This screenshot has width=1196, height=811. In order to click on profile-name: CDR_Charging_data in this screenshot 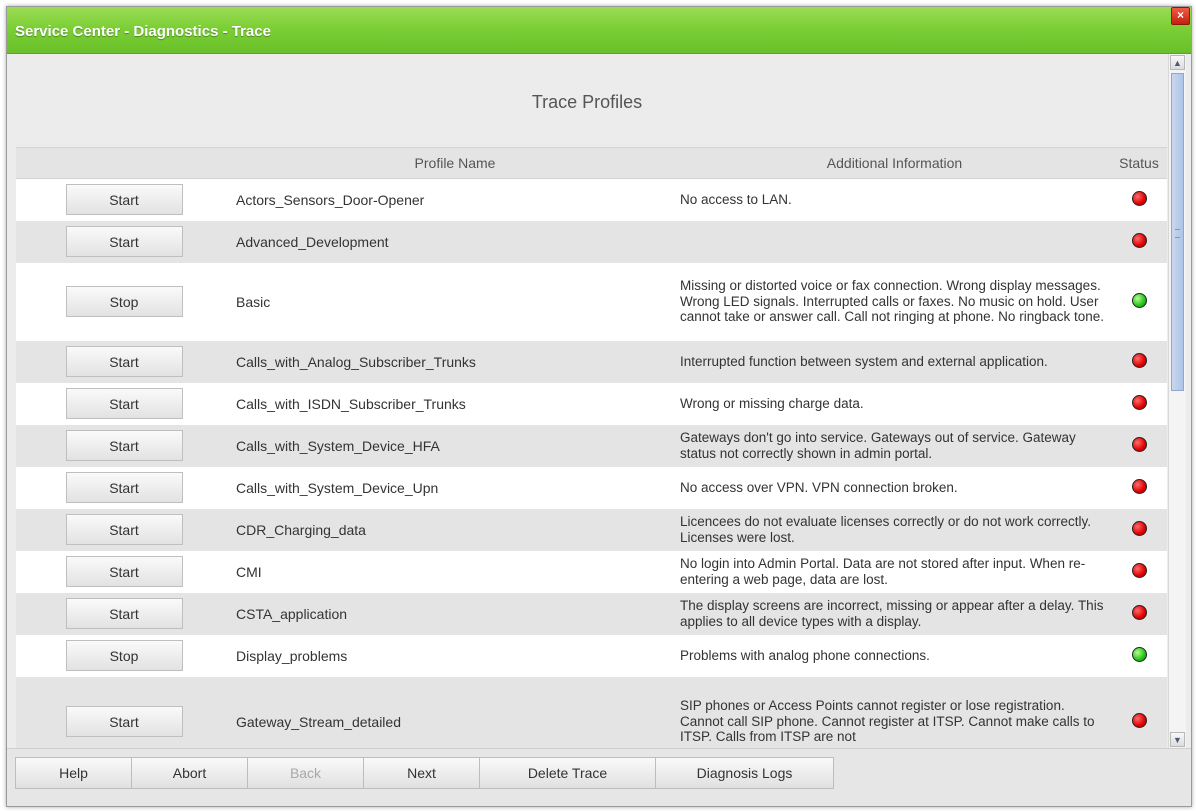, I will do `click(455, 529)`.